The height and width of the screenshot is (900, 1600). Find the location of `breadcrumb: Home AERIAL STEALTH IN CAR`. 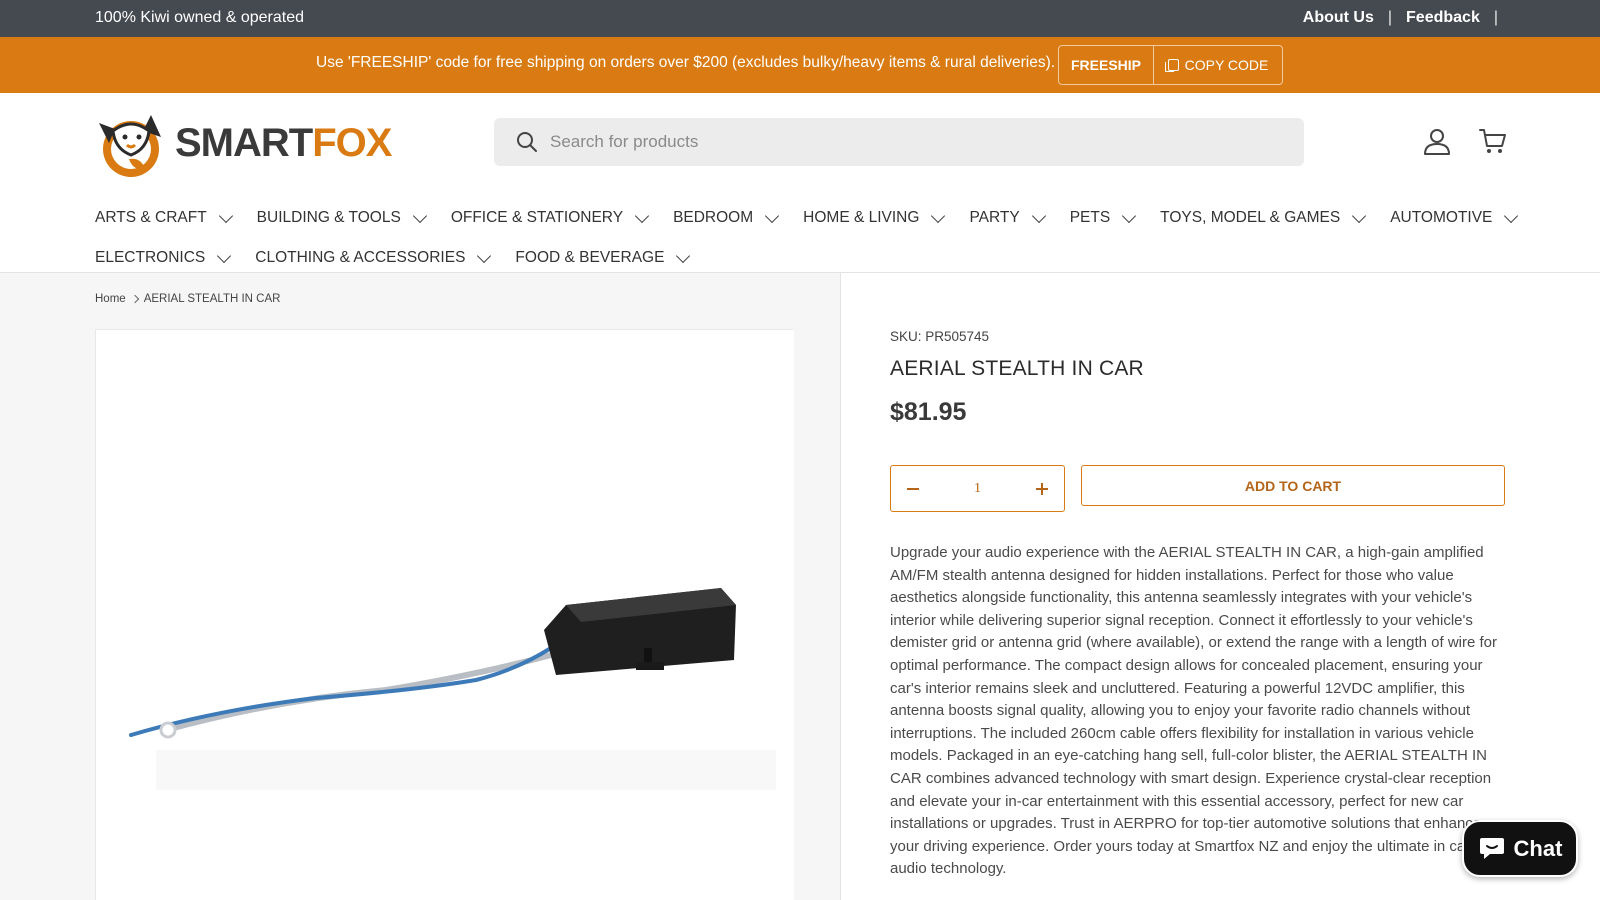

breadcrumb: Home AERIAL STEALTH IN CAR is located at coordinates (187, 299).